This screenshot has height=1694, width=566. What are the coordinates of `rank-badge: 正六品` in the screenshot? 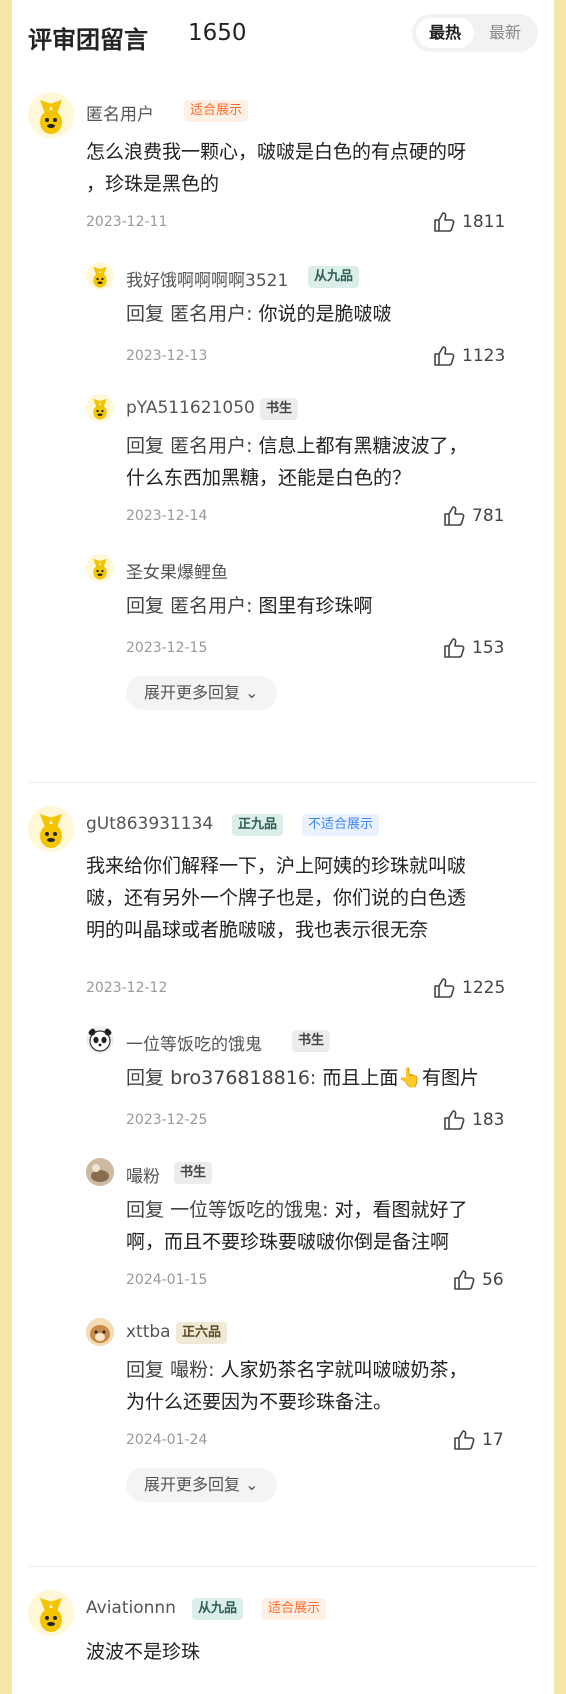 It's located at (202, 1333).